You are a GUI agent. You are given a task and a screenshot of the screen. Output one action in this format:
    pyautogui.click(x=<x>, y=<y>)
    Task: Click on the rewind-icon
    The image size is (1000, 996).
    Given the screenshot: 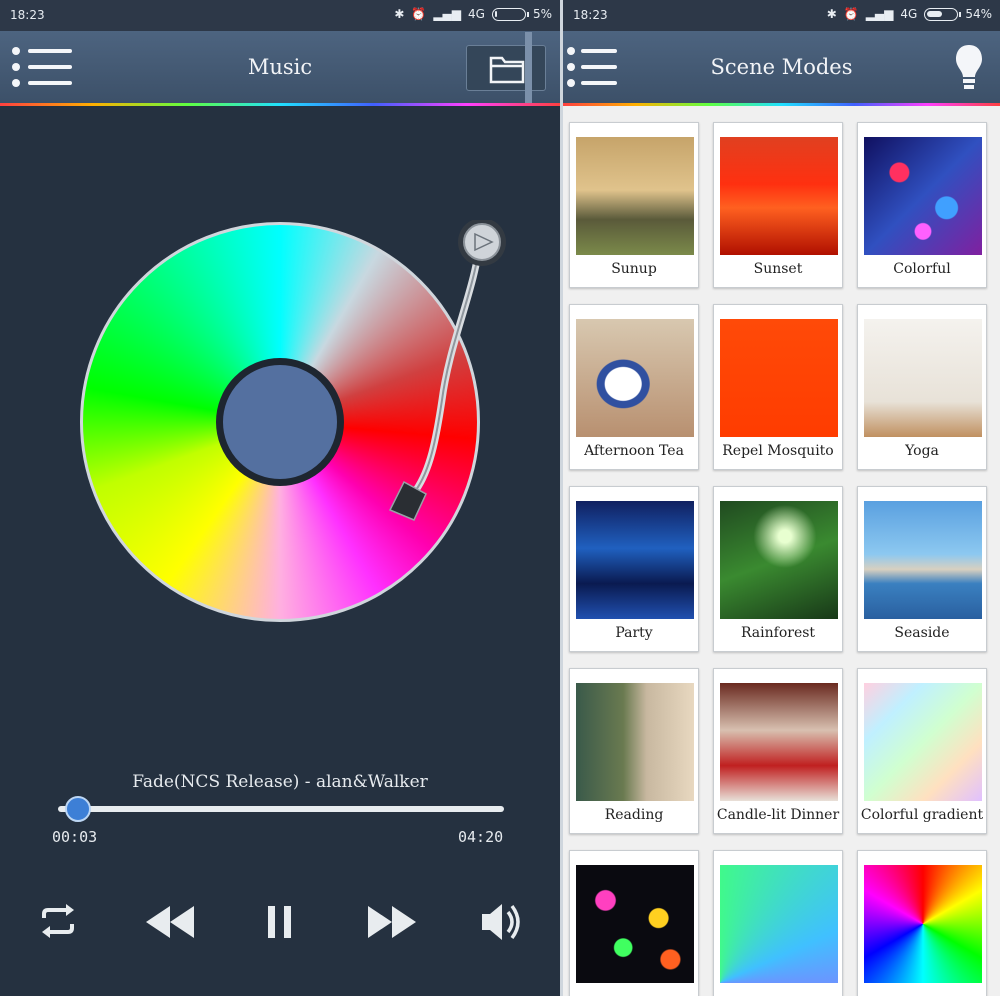 What is the action you would take?
    pyautogui.click(x=170, y=921)
    